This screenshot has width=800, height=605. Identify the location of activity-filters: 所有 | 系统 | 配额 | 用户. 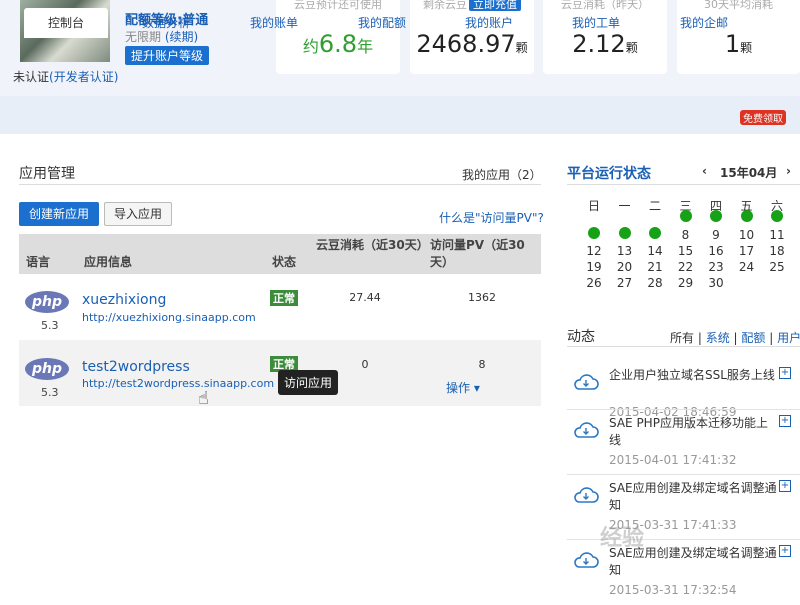
(735, 338).